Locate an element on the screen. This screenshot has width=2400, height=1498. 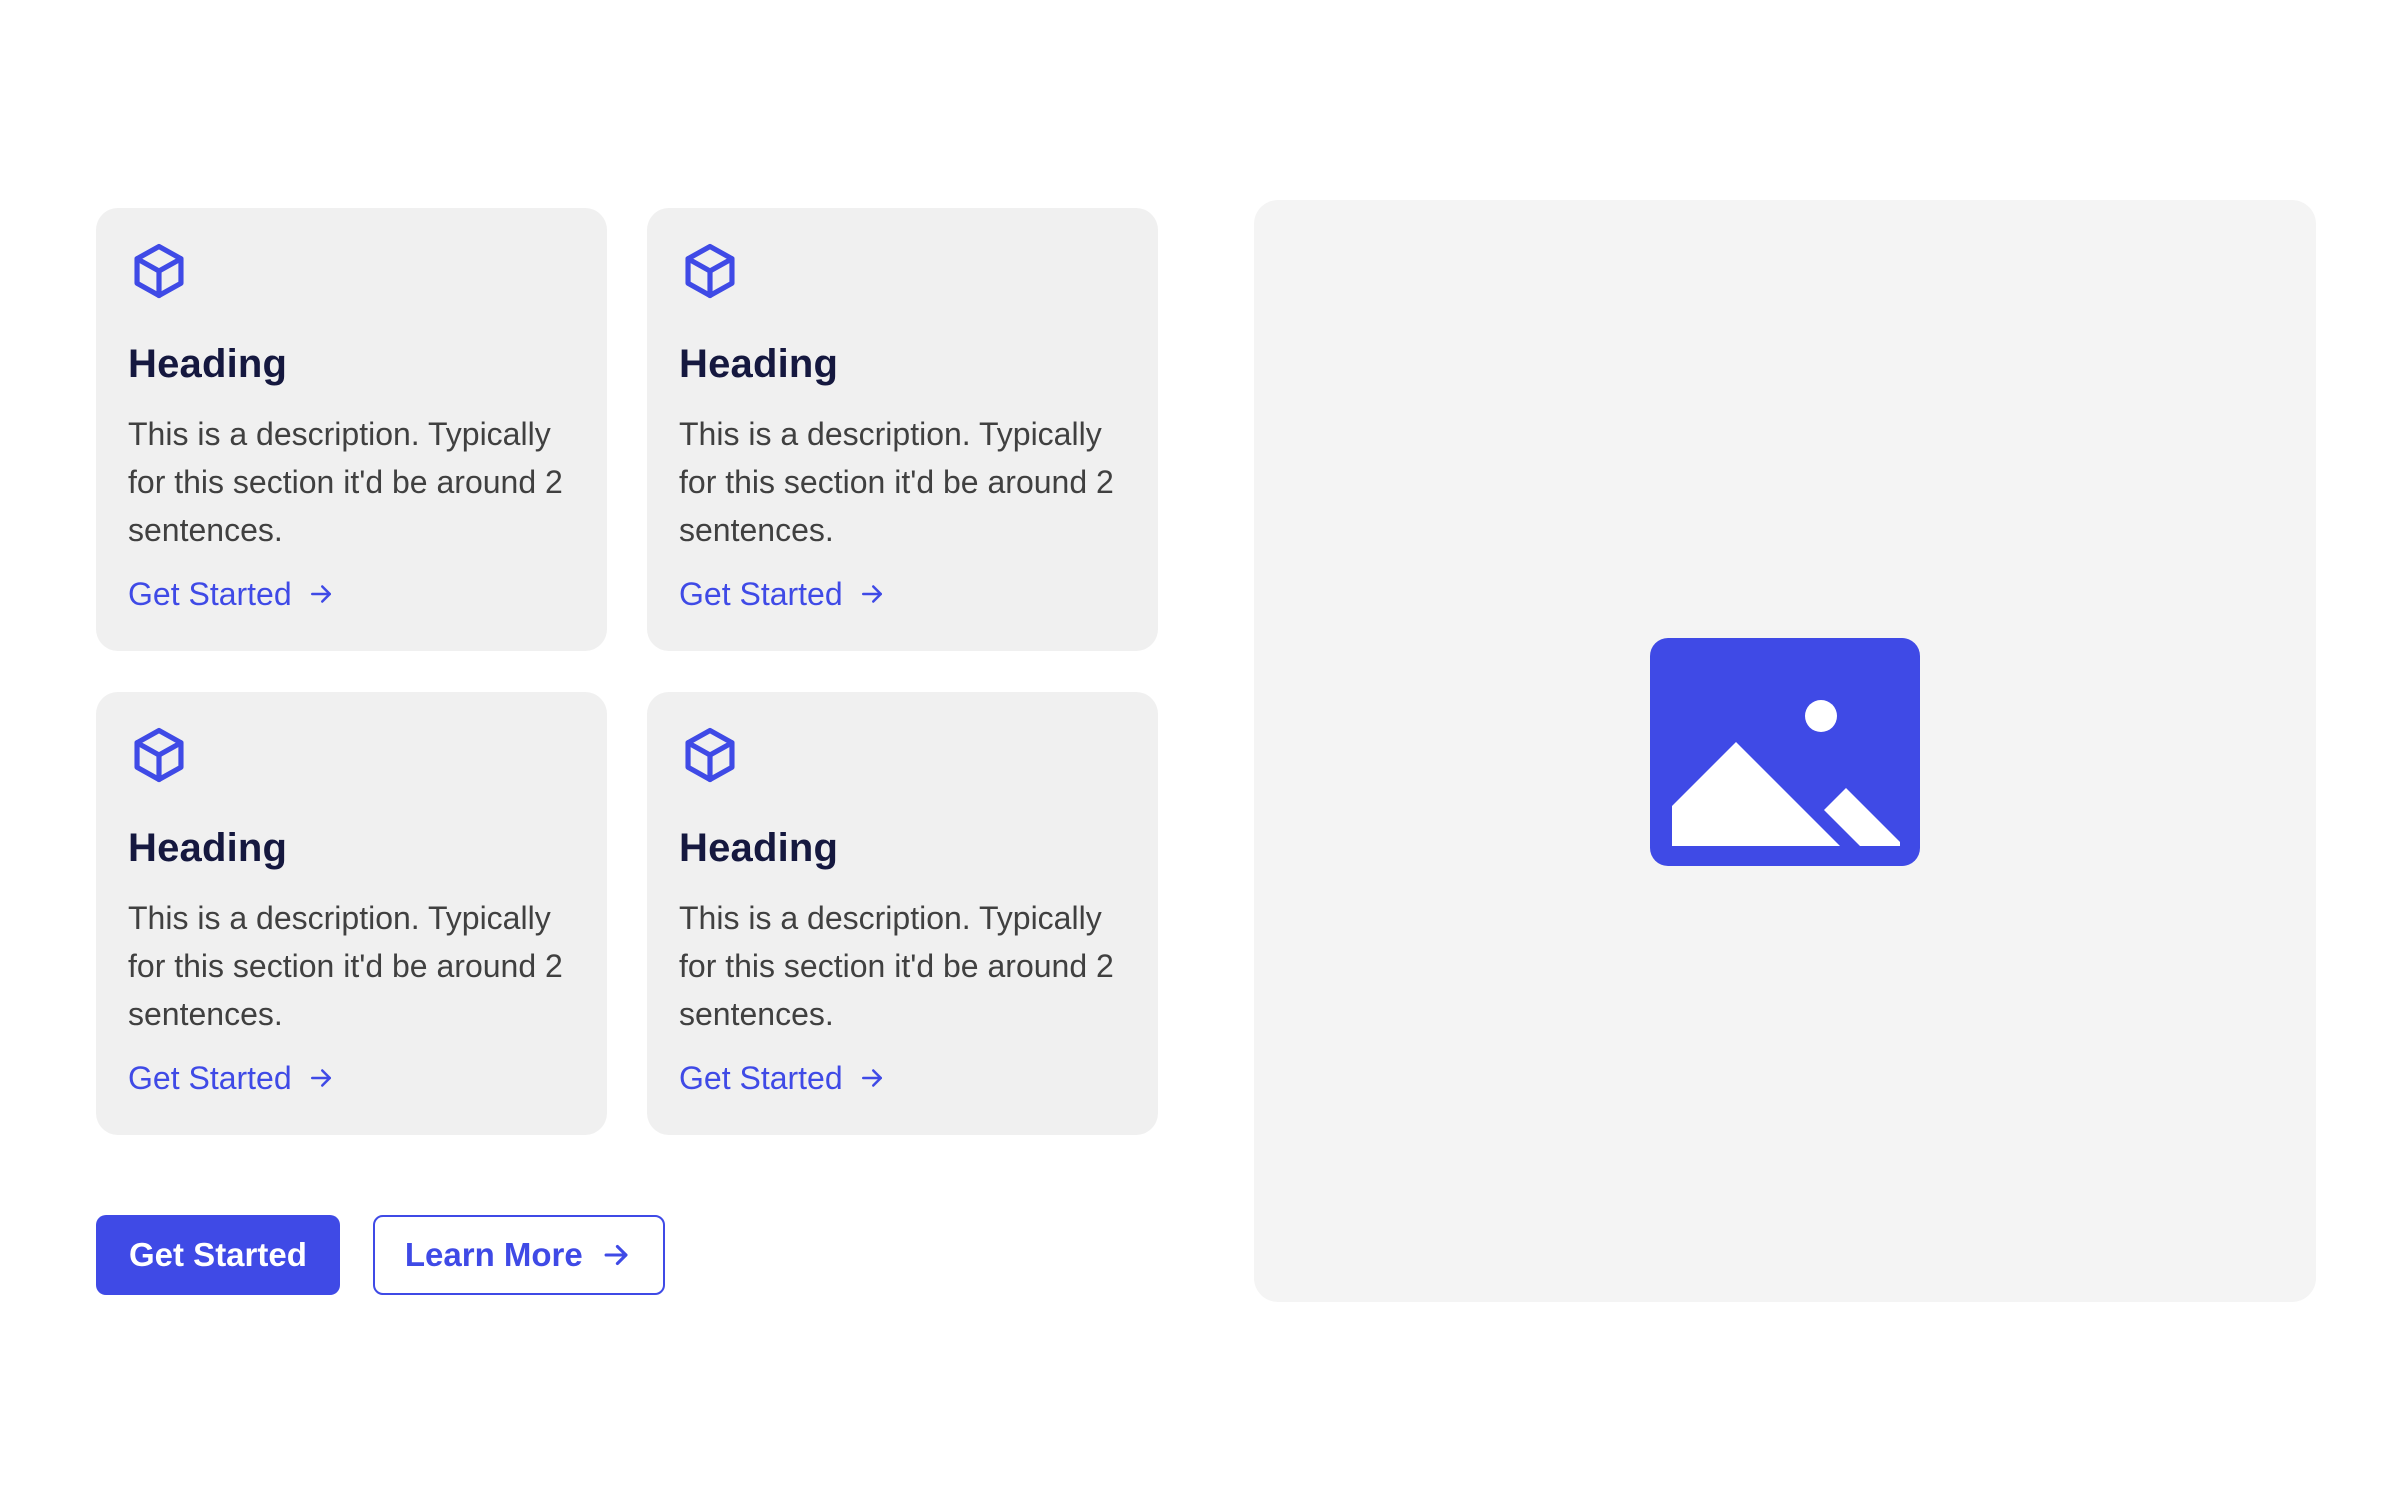
image-placeholder-icon is located at coordinates (1785, 752).